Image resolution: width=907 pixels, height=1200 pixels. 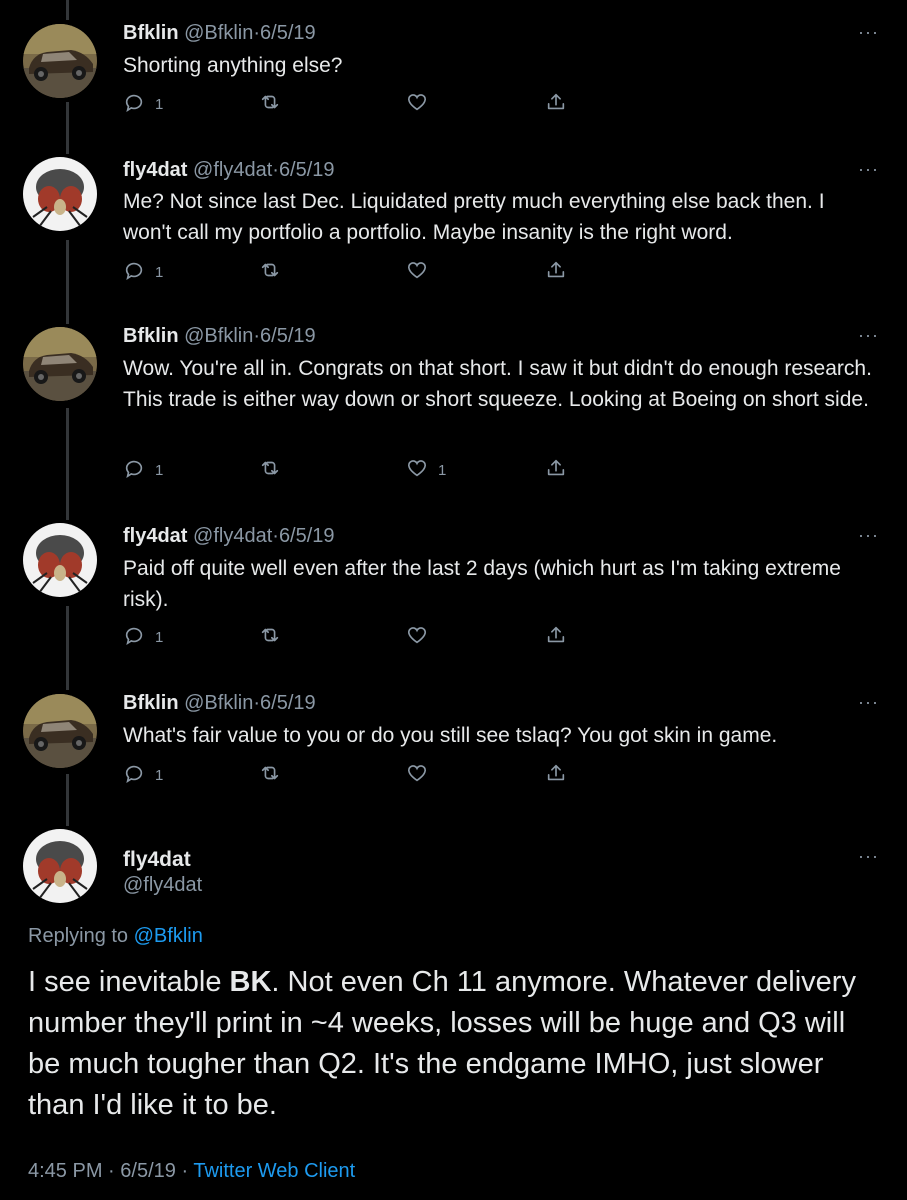 I want to click on like-button: 1, so click(x=426, y=470).